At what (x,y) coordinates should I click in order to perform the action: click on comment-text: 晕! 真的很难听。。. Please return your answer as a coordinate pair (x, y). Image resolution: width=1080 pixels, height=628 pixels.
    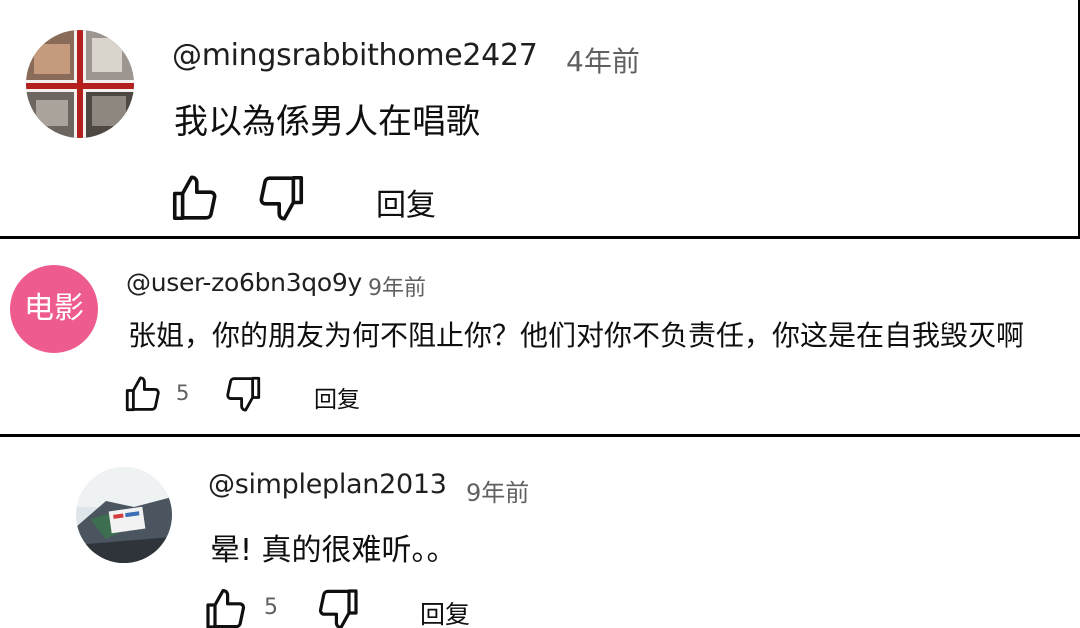
    Looking at the image, I should click on (333, 550).